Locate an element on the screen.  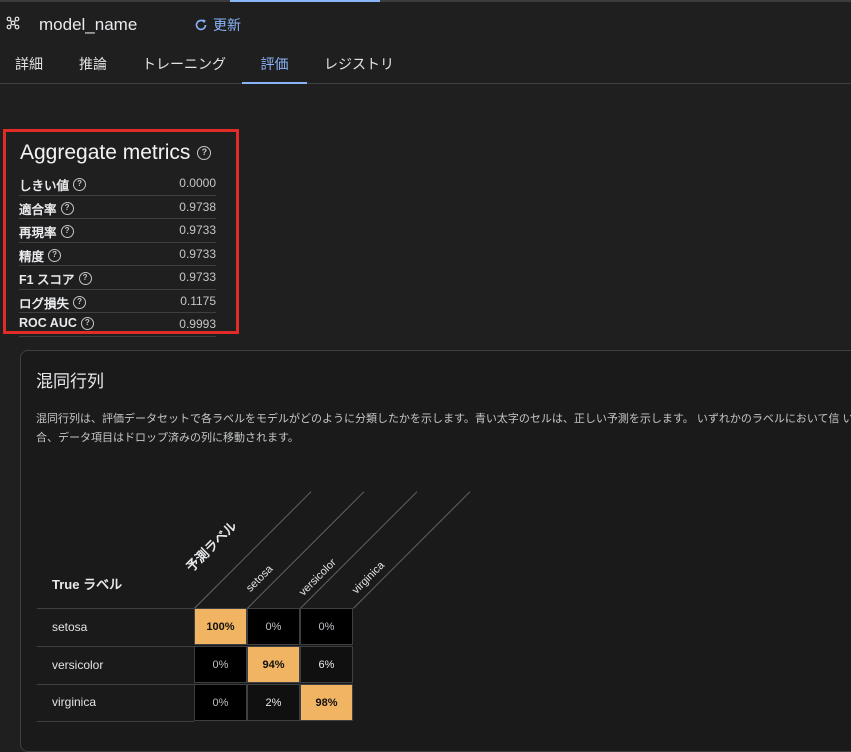
metric-label-text: ROC AUC is located at coordinates (48, 323).